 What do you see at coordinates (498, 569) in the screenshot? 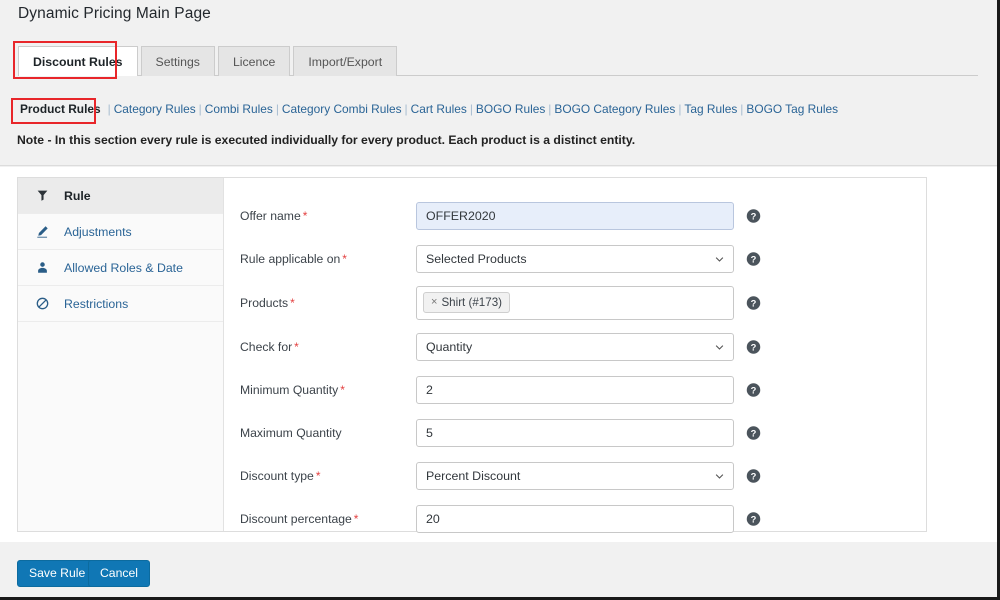
I see `footer-bar: Save Rule Cancel` at bounding box center [498, 569].